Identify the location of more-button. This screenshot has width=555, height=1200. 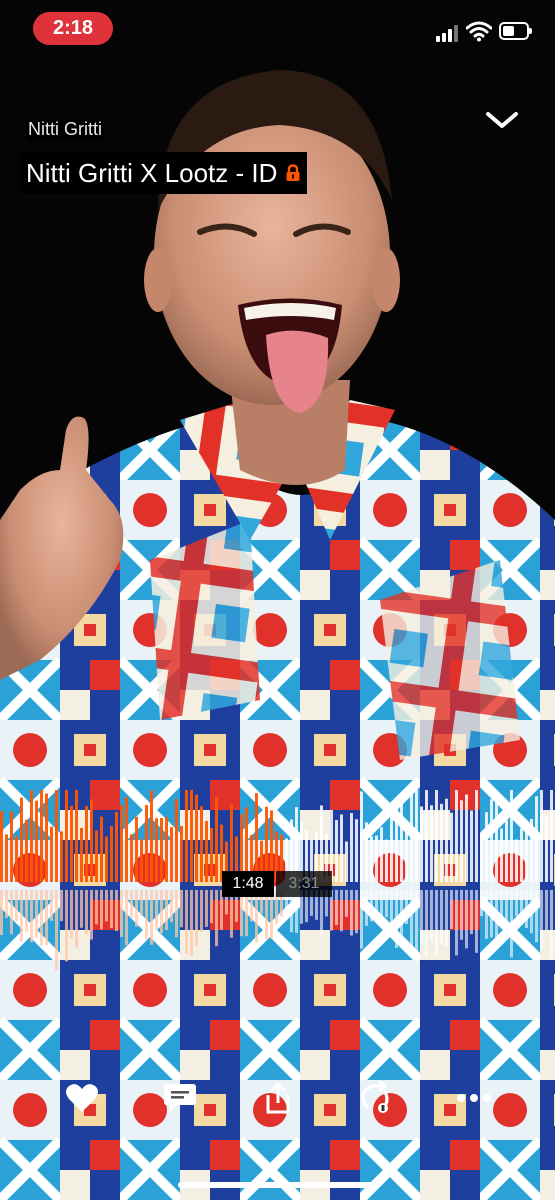
(474, 1098).